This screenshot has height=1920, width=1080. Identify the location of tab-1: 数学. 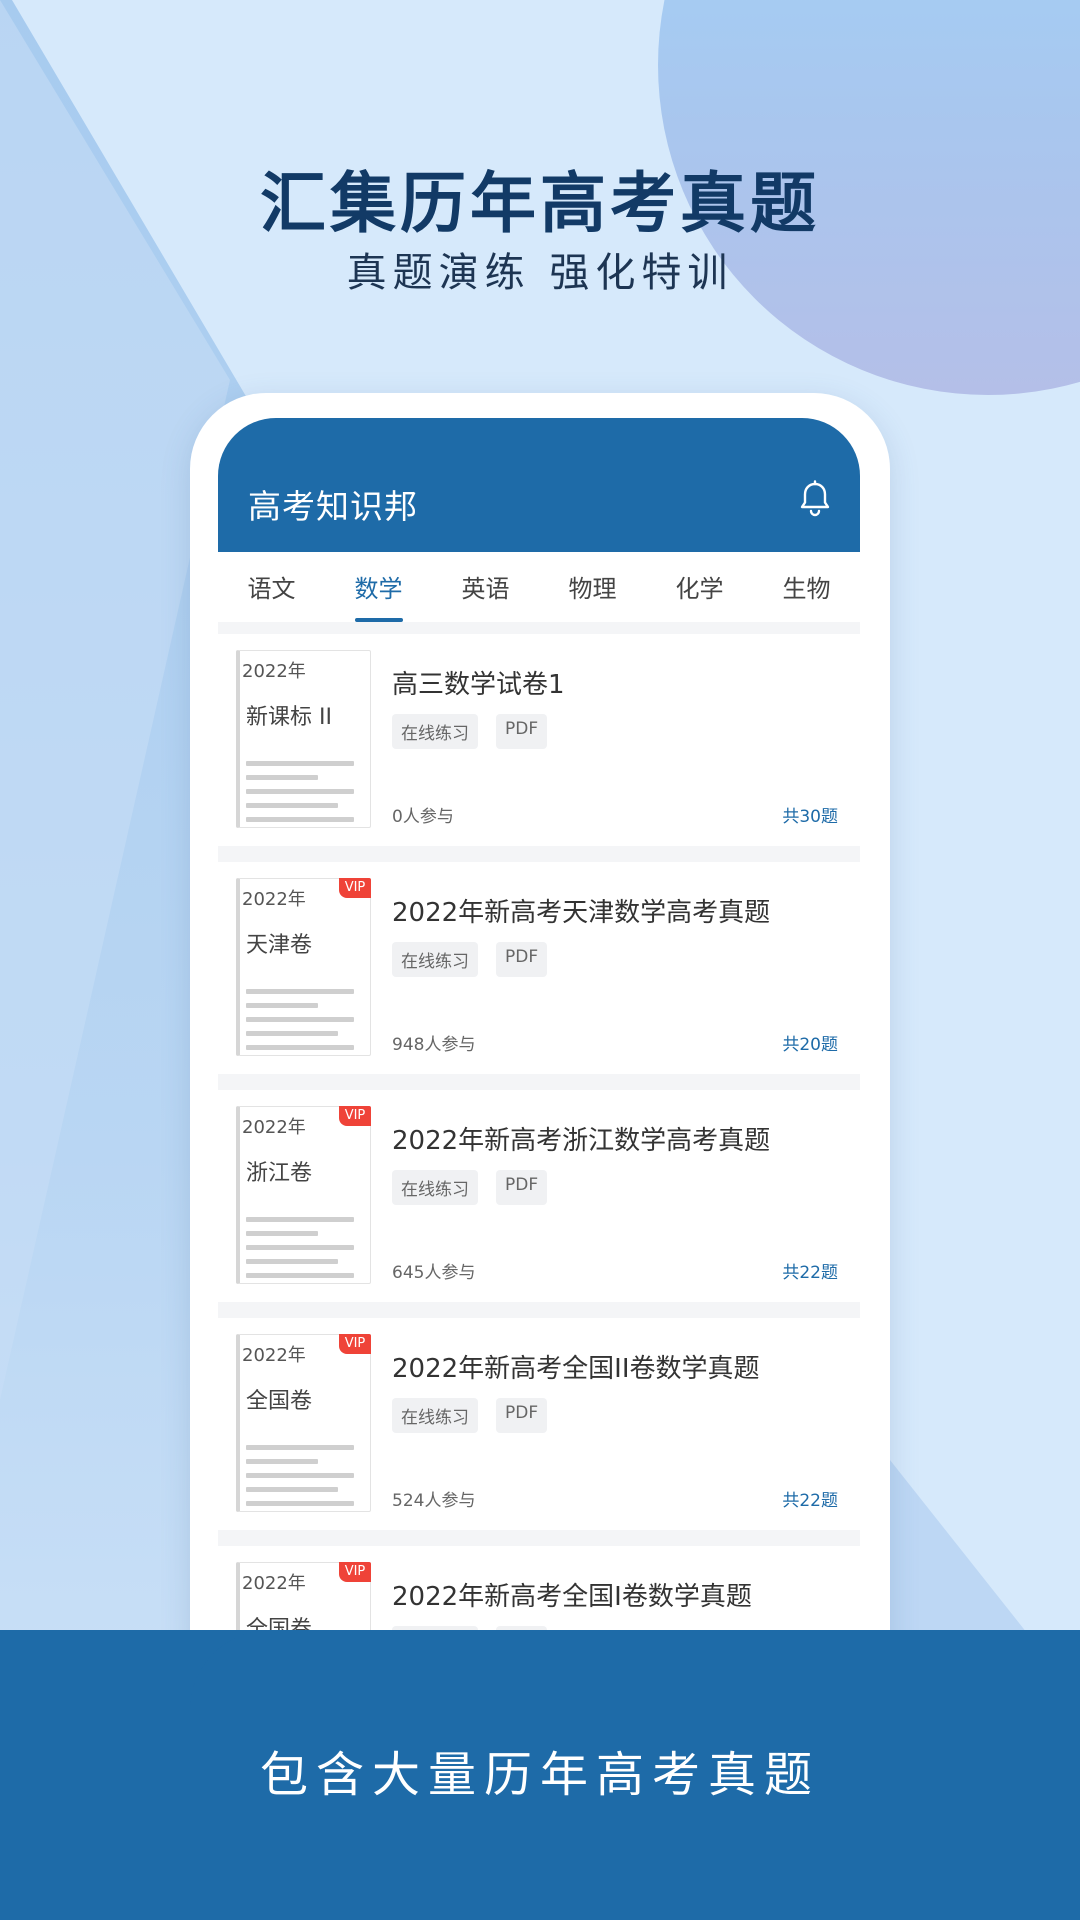
(378, 587).